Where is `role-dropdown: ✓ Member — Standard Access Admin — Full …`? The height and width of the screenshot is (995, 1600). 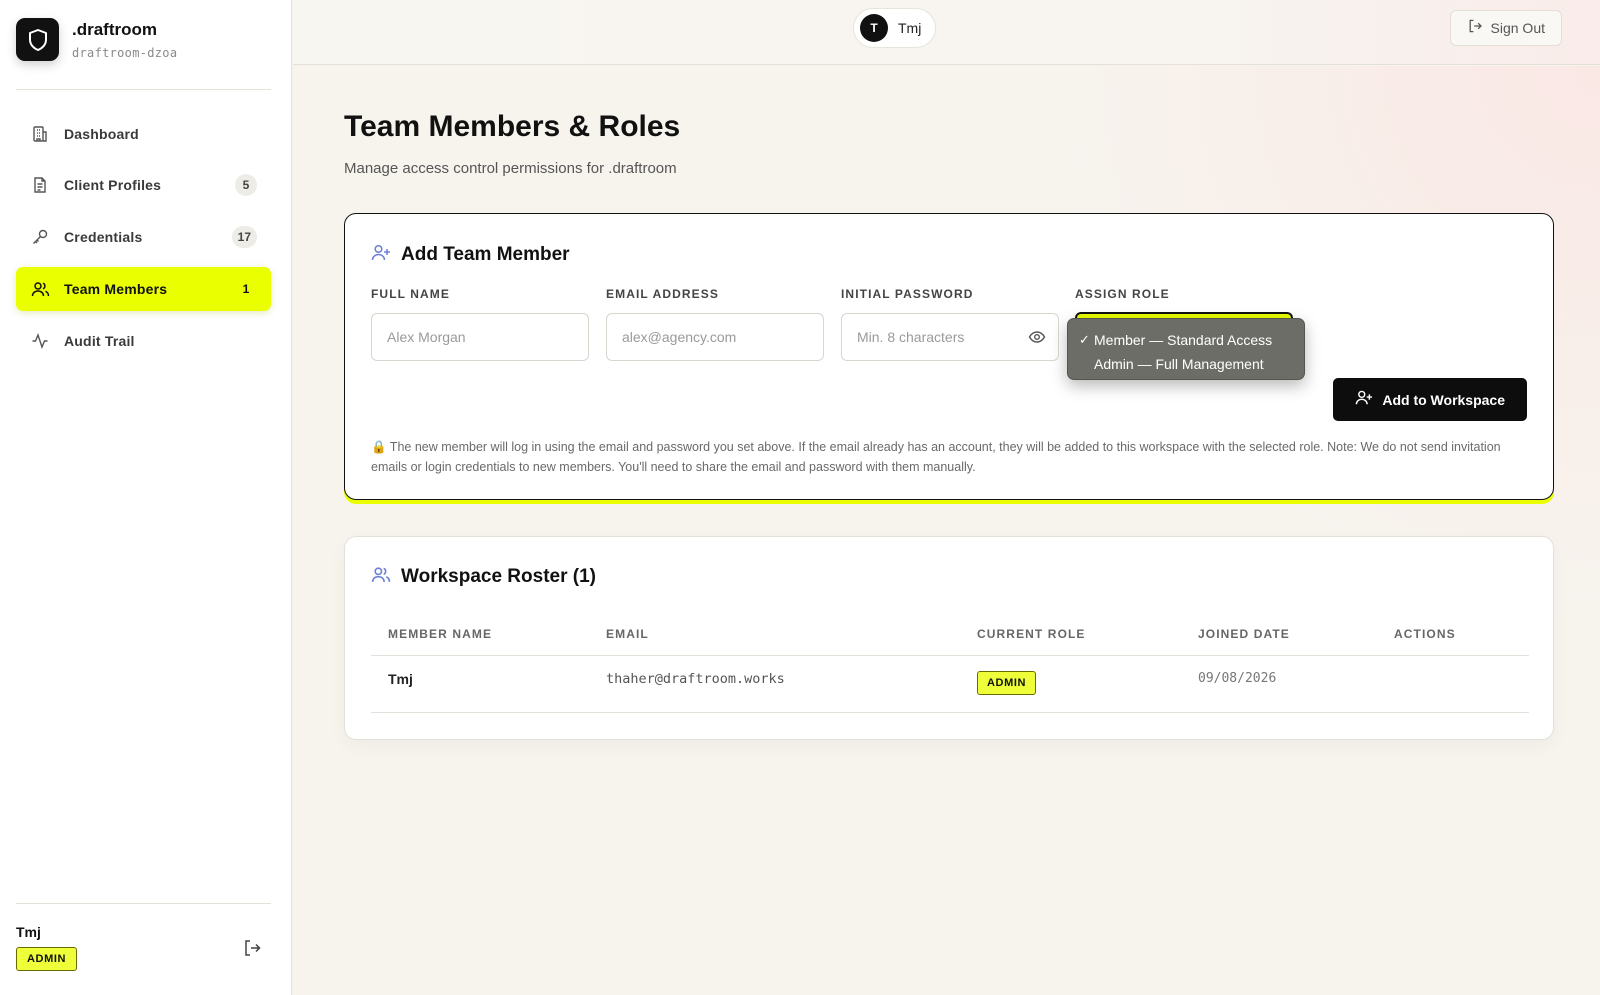
role-dropdown: ✓ Member — Standard Access Admin — Full … is located at coordinates (1186, 349).